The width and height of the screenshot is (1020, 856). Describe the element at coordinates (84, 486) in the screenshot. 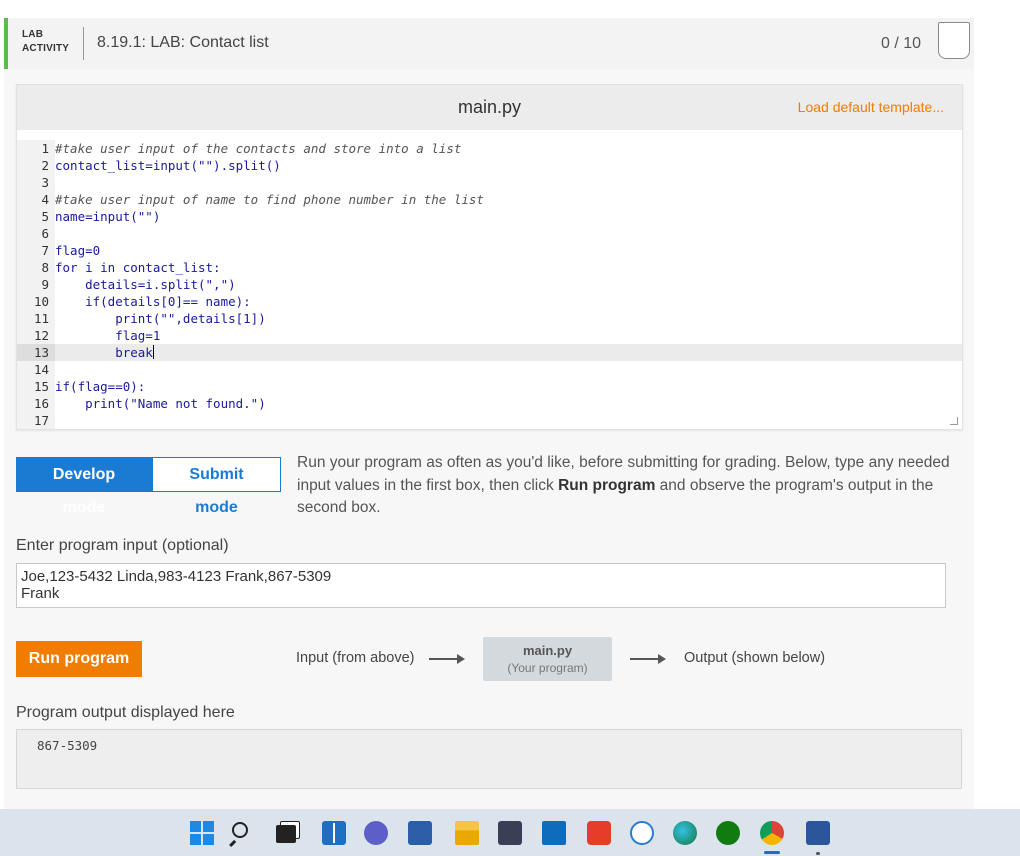

I see `develop-mode-button: Develop mode` at that location.